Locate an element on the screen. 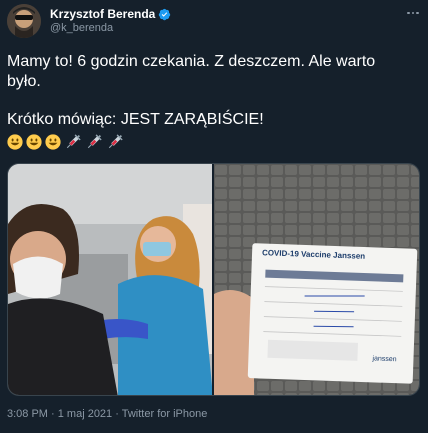  verified-badge-icon is located at coordinates (165, 14).